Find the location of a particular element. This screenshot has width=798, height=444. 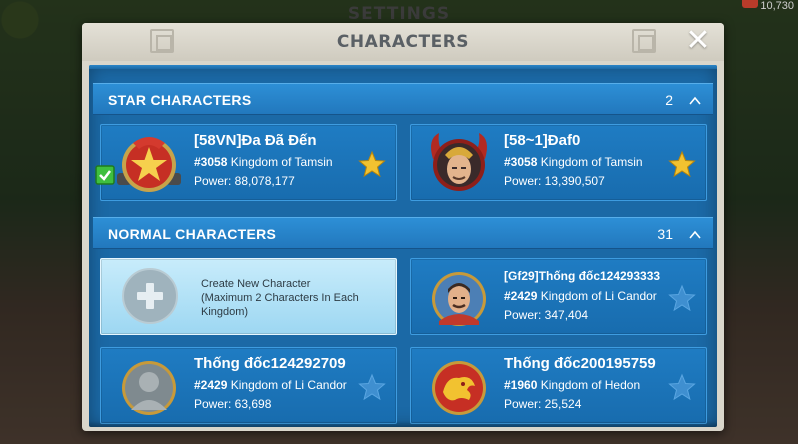

dialog-header: CHARACTERS ✕ is located at coordinates (403, 42).